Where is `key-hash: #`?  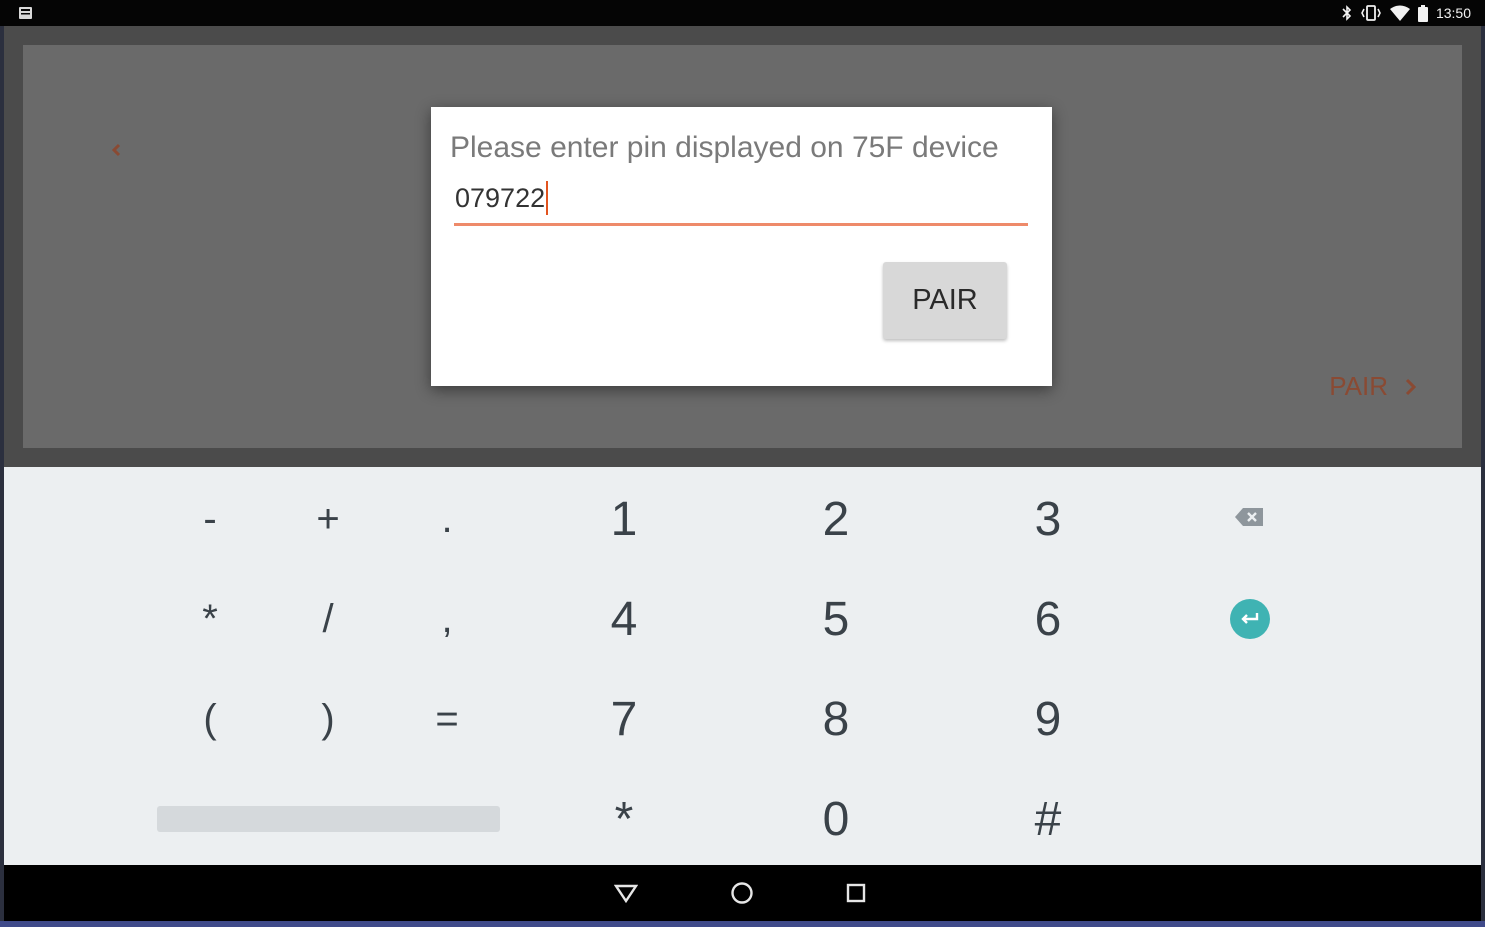
key-hash: # is located at coordinates (1048, 819).